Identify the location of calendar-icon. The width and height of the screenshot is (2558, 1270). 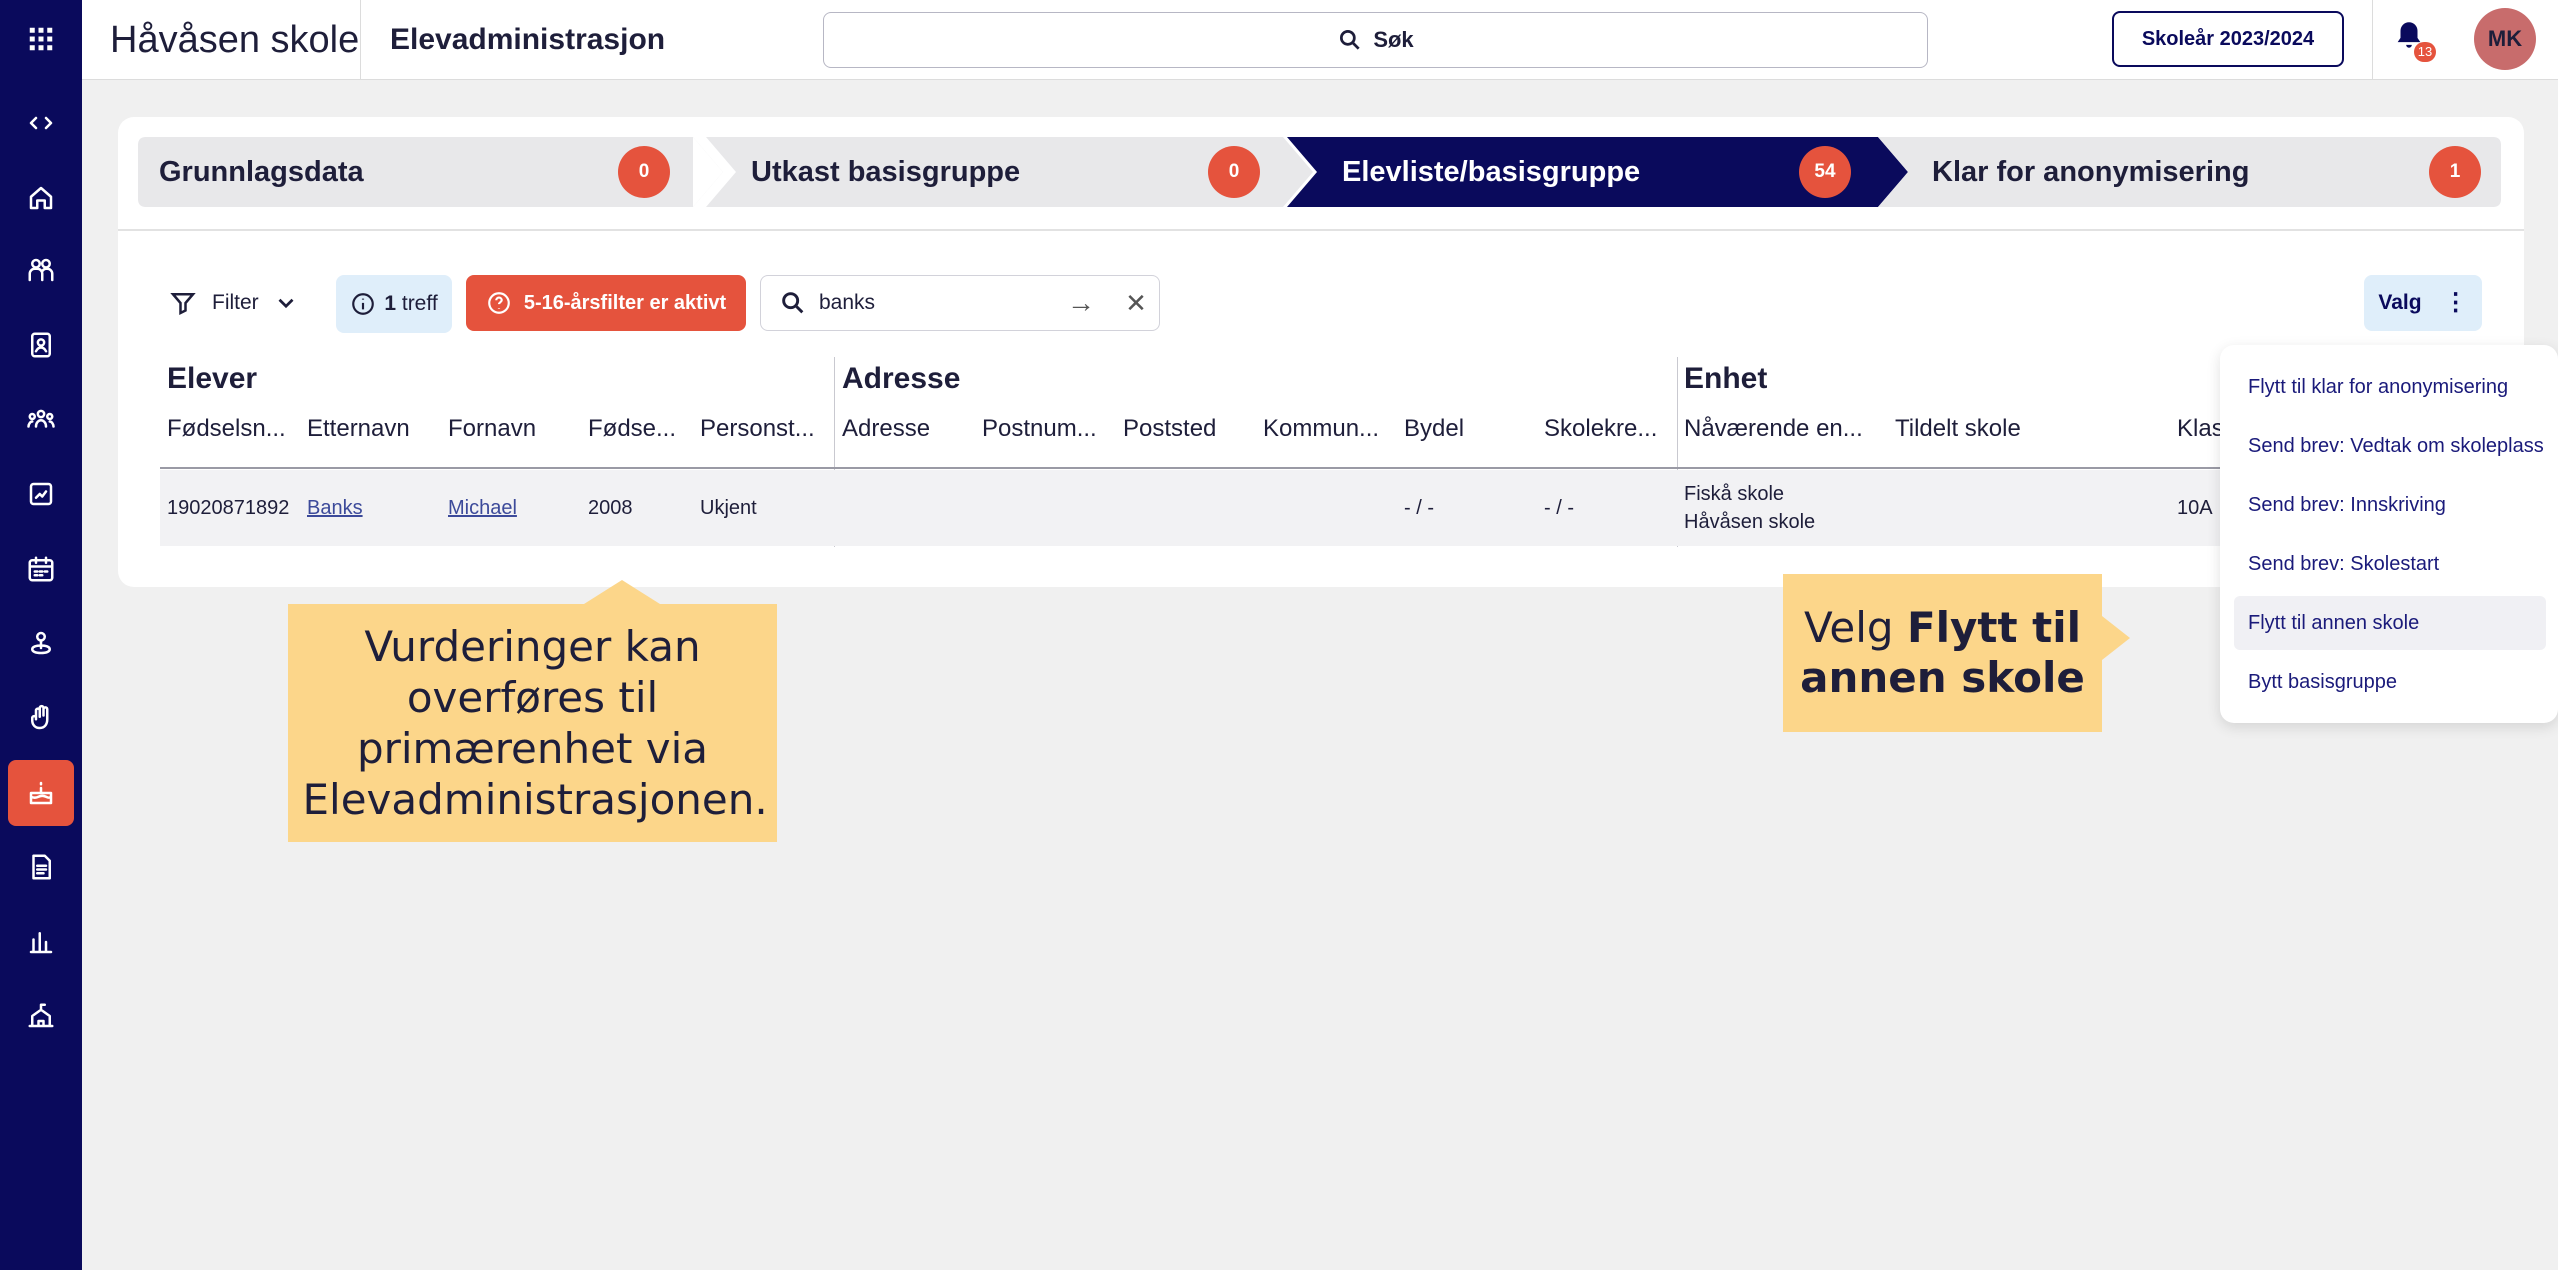
(41, 569).